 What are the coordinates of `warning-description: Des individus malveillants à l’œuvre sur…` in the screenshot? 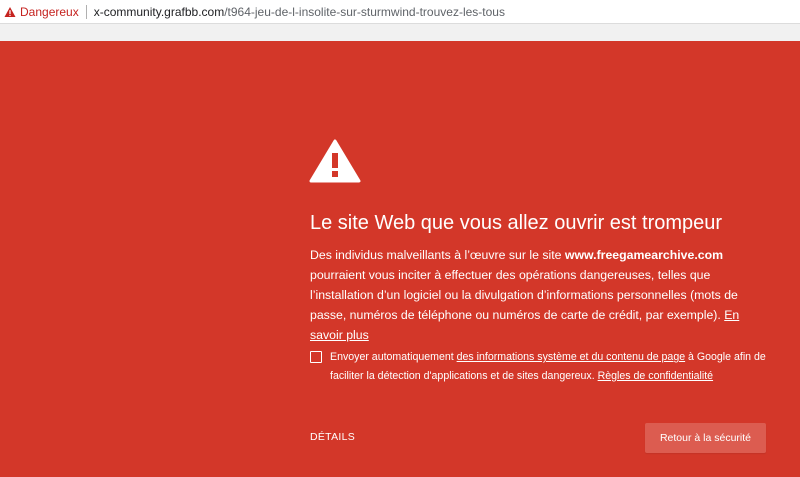 It's located at (540, 295).